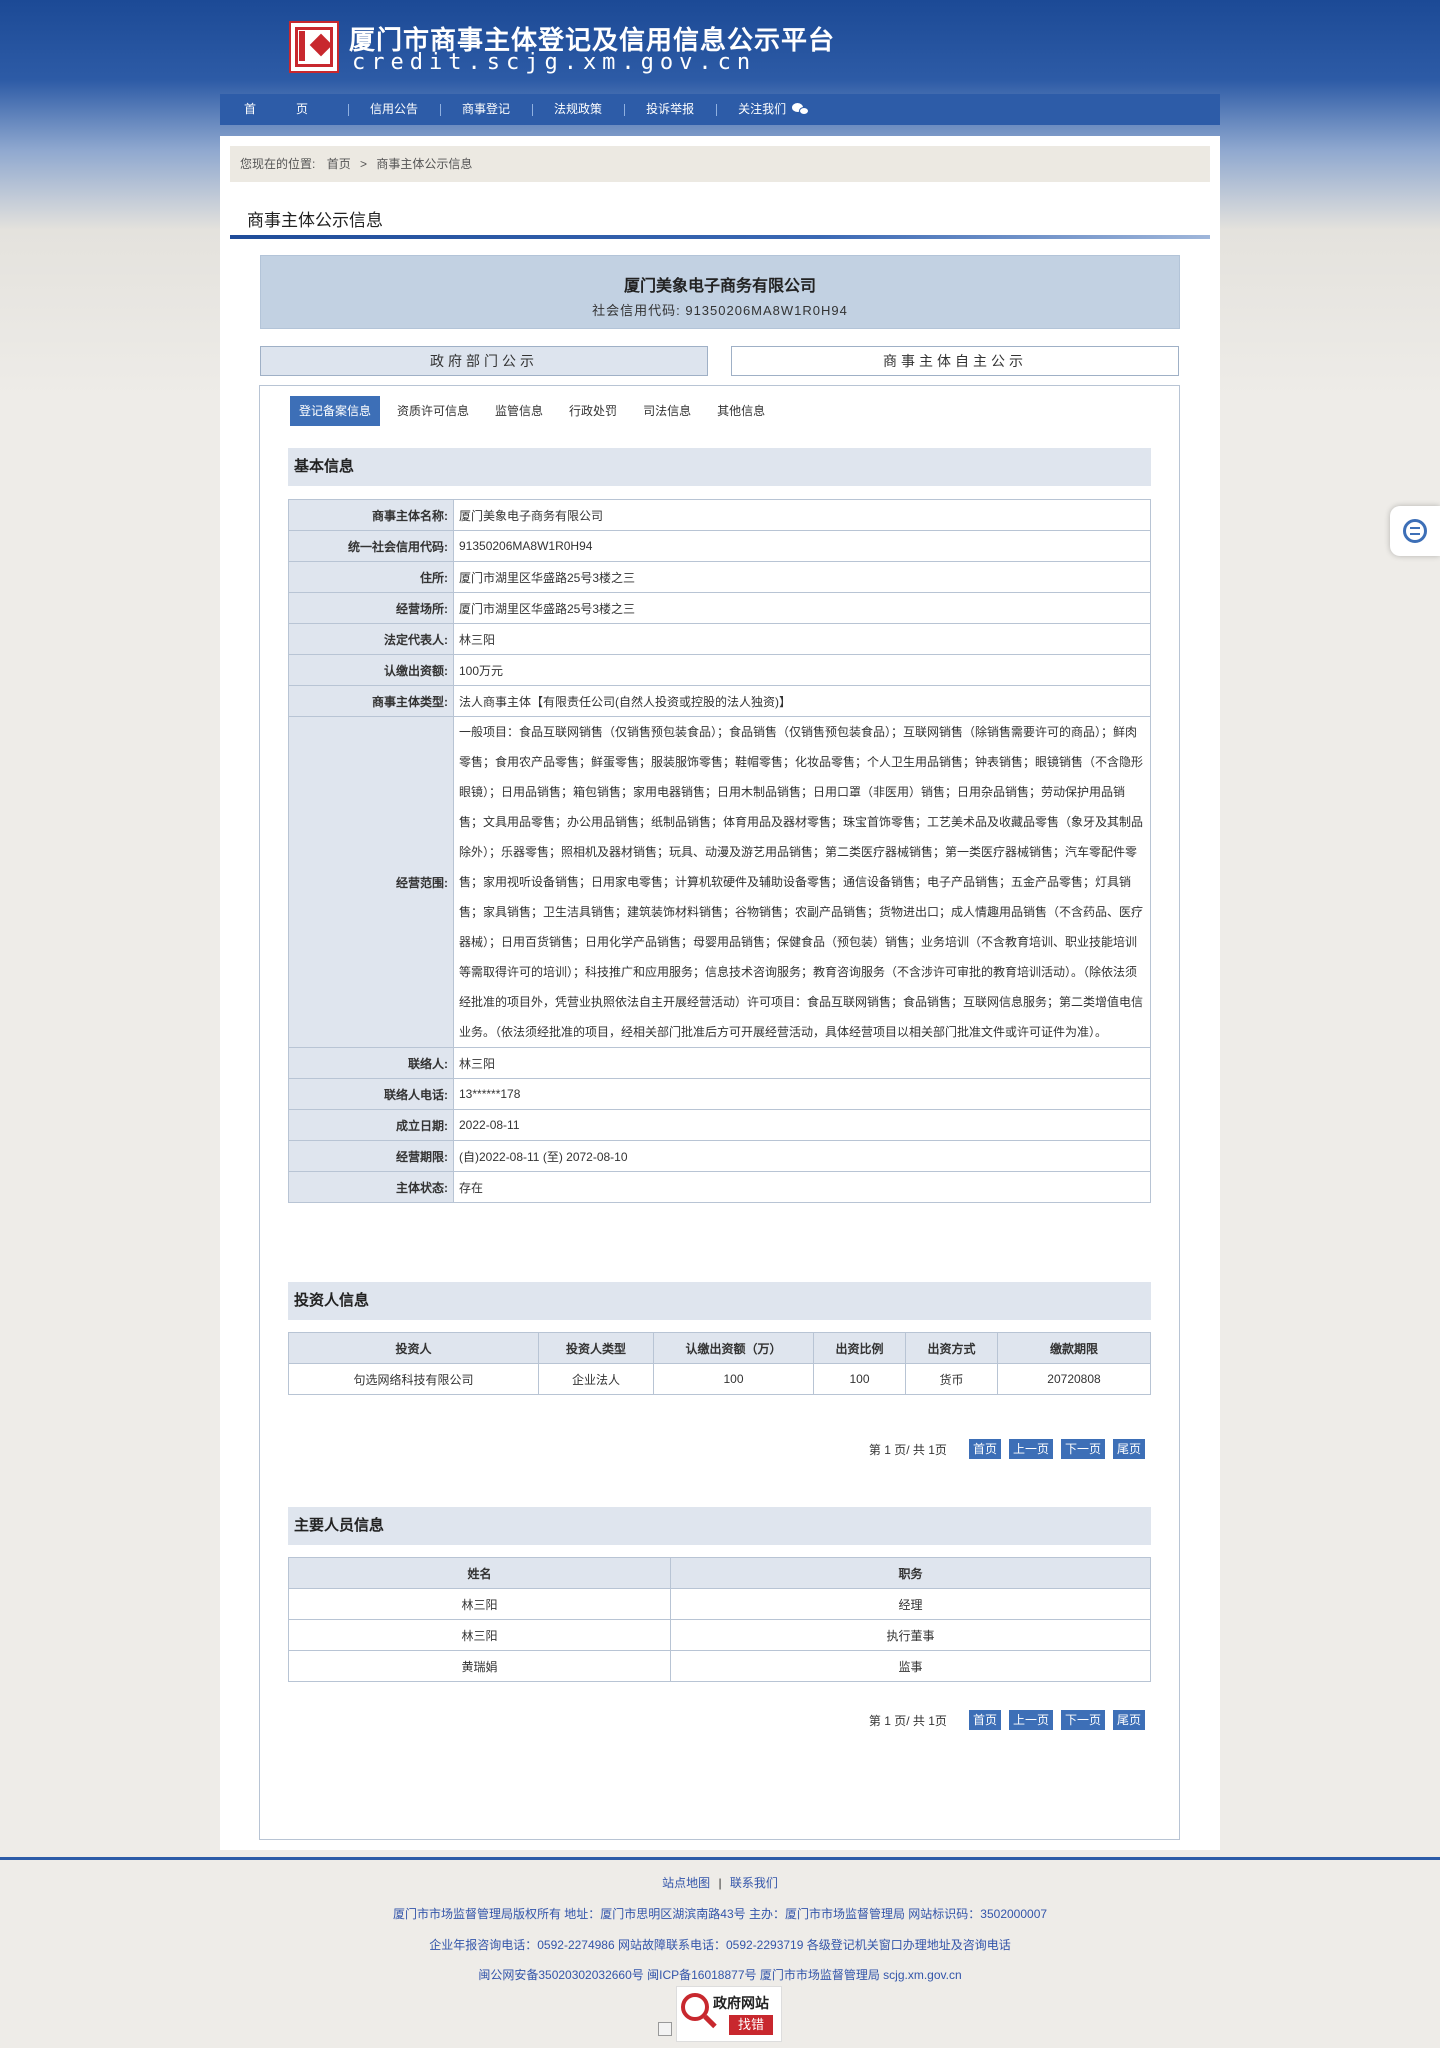 Image resolution: width=1440 pixels, height=2048 pixels. Describe the element at coordinates (802, 1094) in the screenshot. I see `field-value: 13******178` at that location.